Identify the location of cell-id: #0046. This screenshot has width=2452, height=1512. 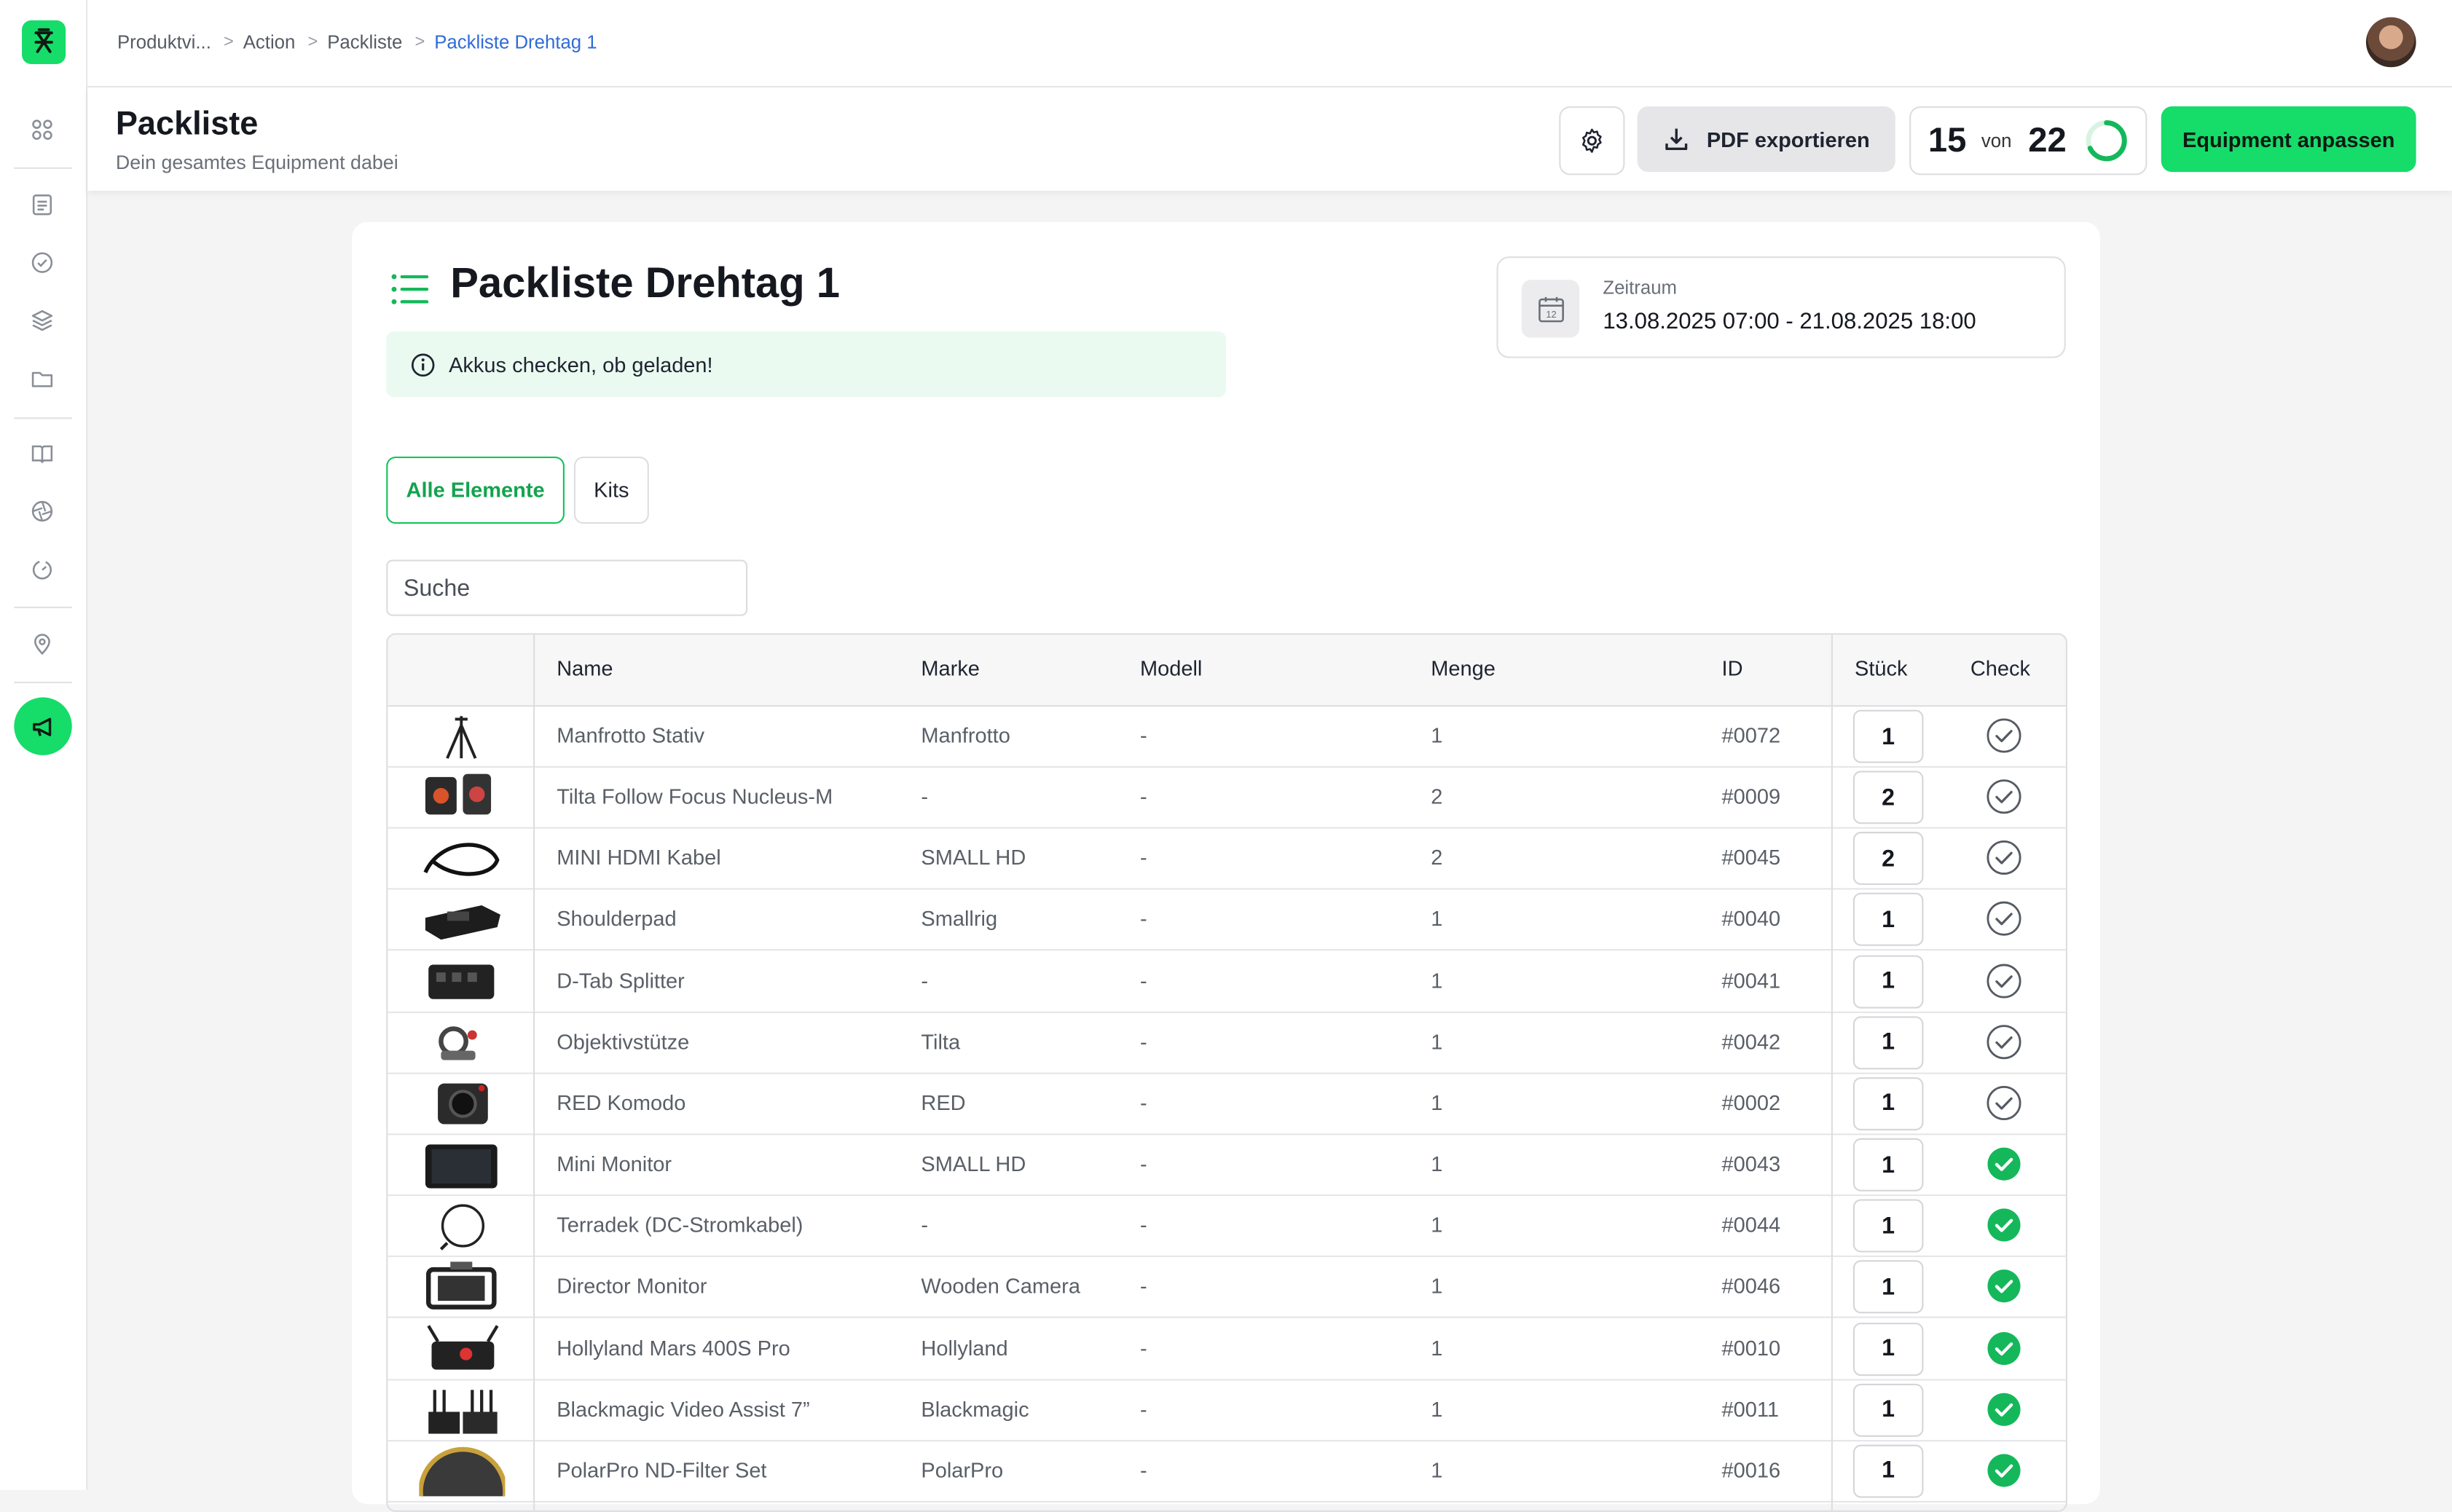
(1751, 1287).